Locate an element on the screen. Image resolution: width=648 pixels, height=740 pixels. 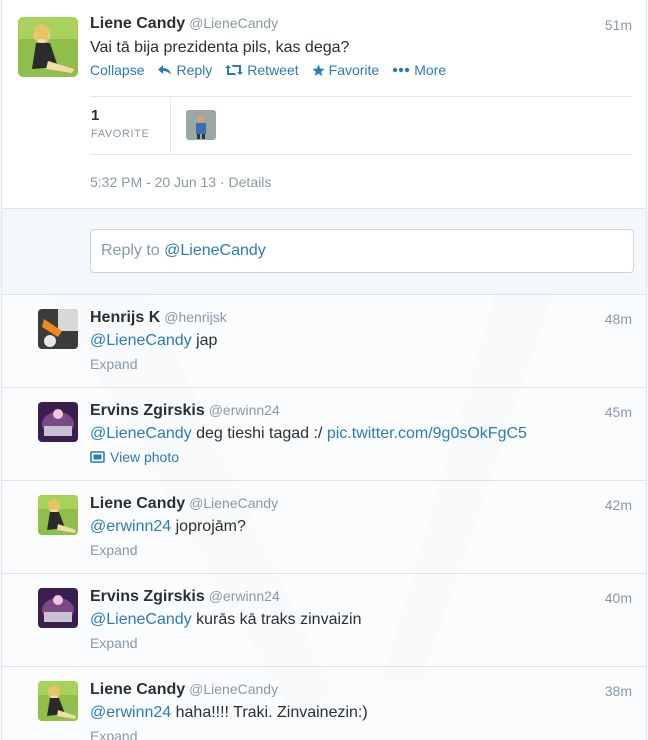
photo-link: pic.twitter.com/9g0sOkFgC5 is located at coordinates (427, 433).